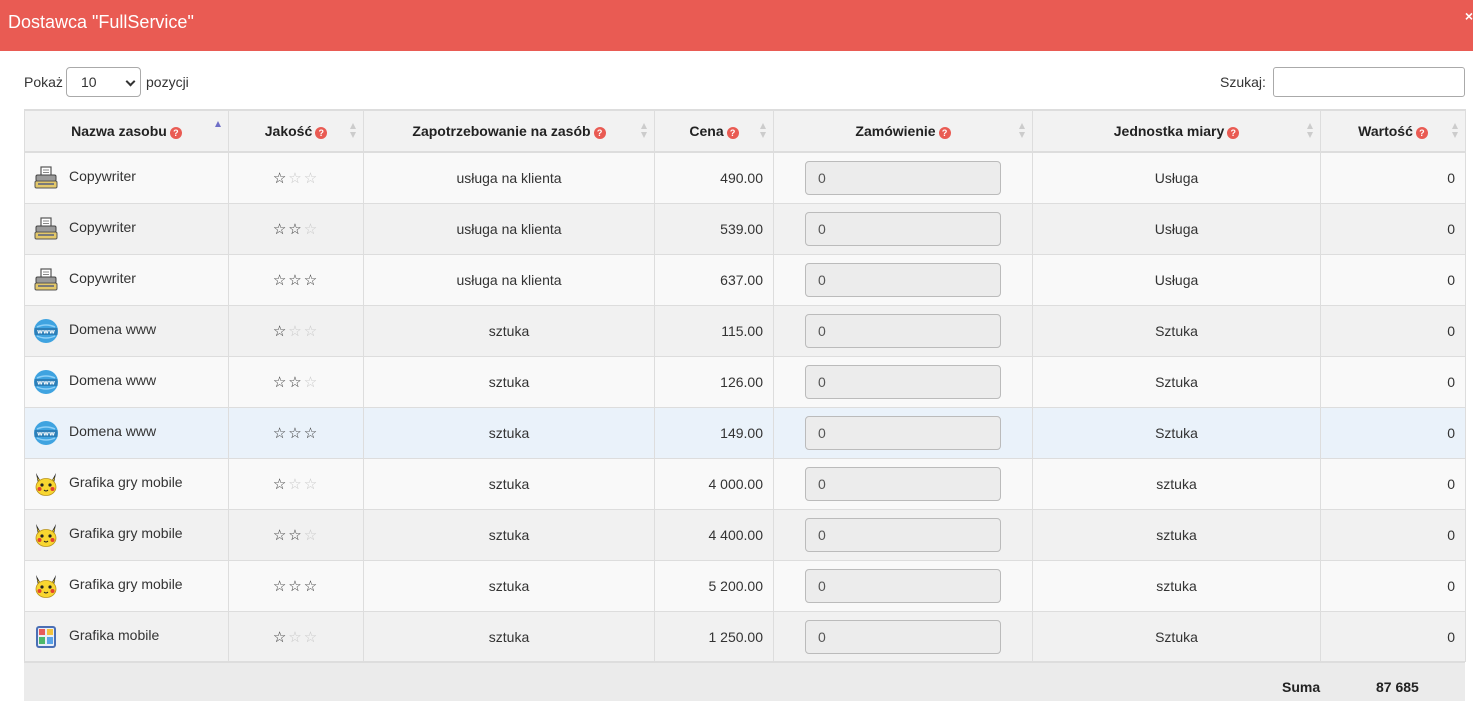  What do you see at coordinates (46, 331) in the screenshot?
I see `svg-text: www` at bounding box center [46, 331].